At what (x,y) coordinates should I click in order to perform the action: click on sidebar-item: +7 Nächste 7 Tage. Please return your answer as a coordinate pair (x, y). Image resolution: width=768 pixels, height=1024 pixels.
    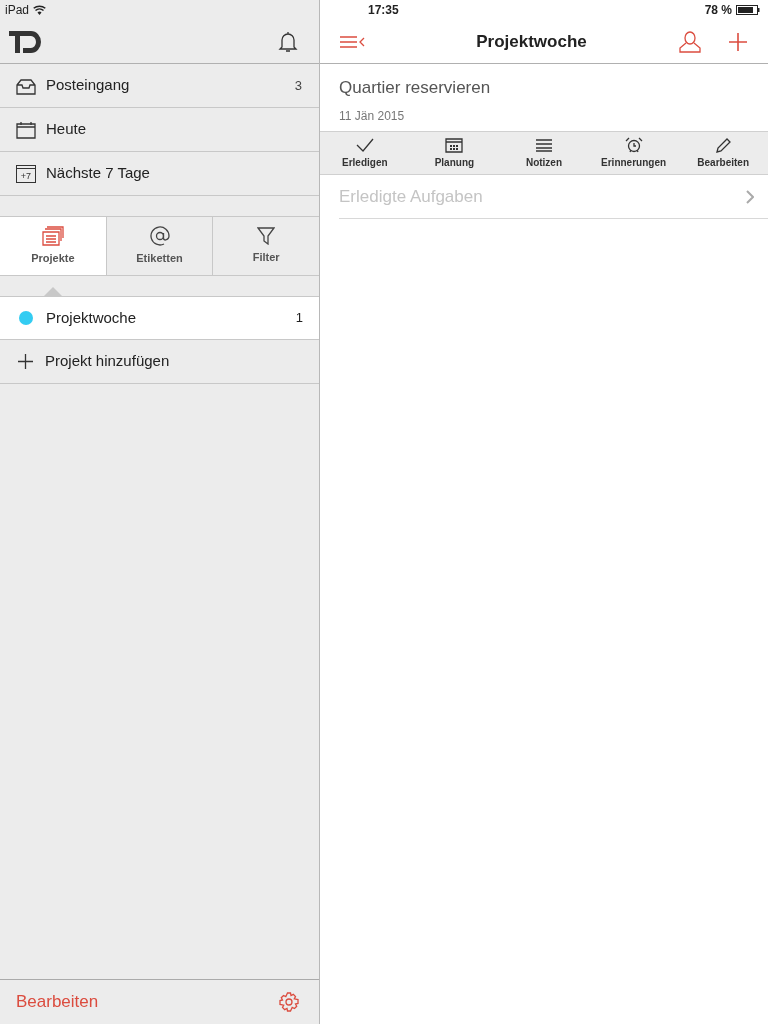
    Looking at the image, I should click on (159, 174).